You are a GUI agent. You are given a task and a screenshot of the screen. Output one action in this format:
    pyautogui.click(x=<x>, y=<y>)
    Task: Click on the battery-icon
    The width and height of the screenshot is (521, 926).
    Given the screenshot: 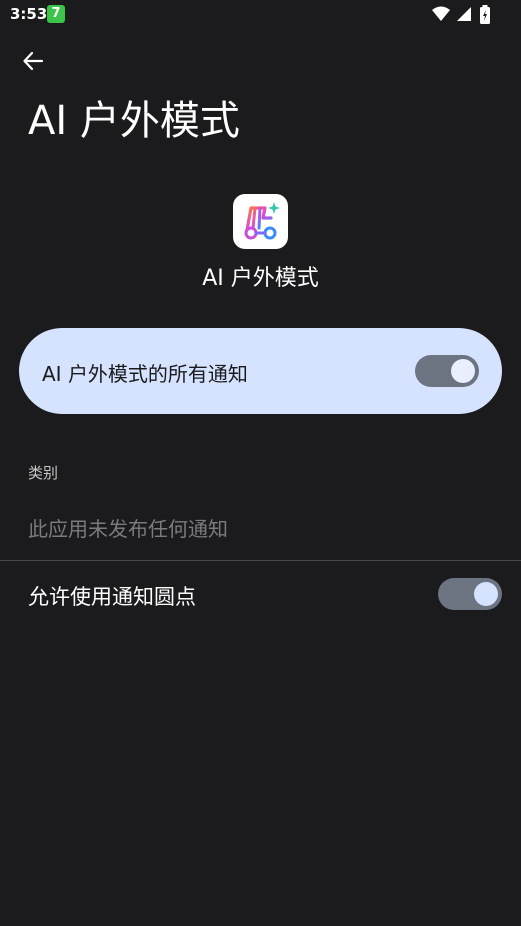 What is the action you would take?
    pyautogui.click(x=485, y=14)
    